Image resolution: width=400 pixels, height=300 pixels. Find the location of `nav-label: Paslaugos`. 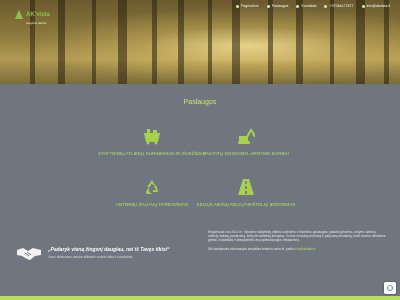

nav-label: Paslaugos is located at coordinates (280, 6).